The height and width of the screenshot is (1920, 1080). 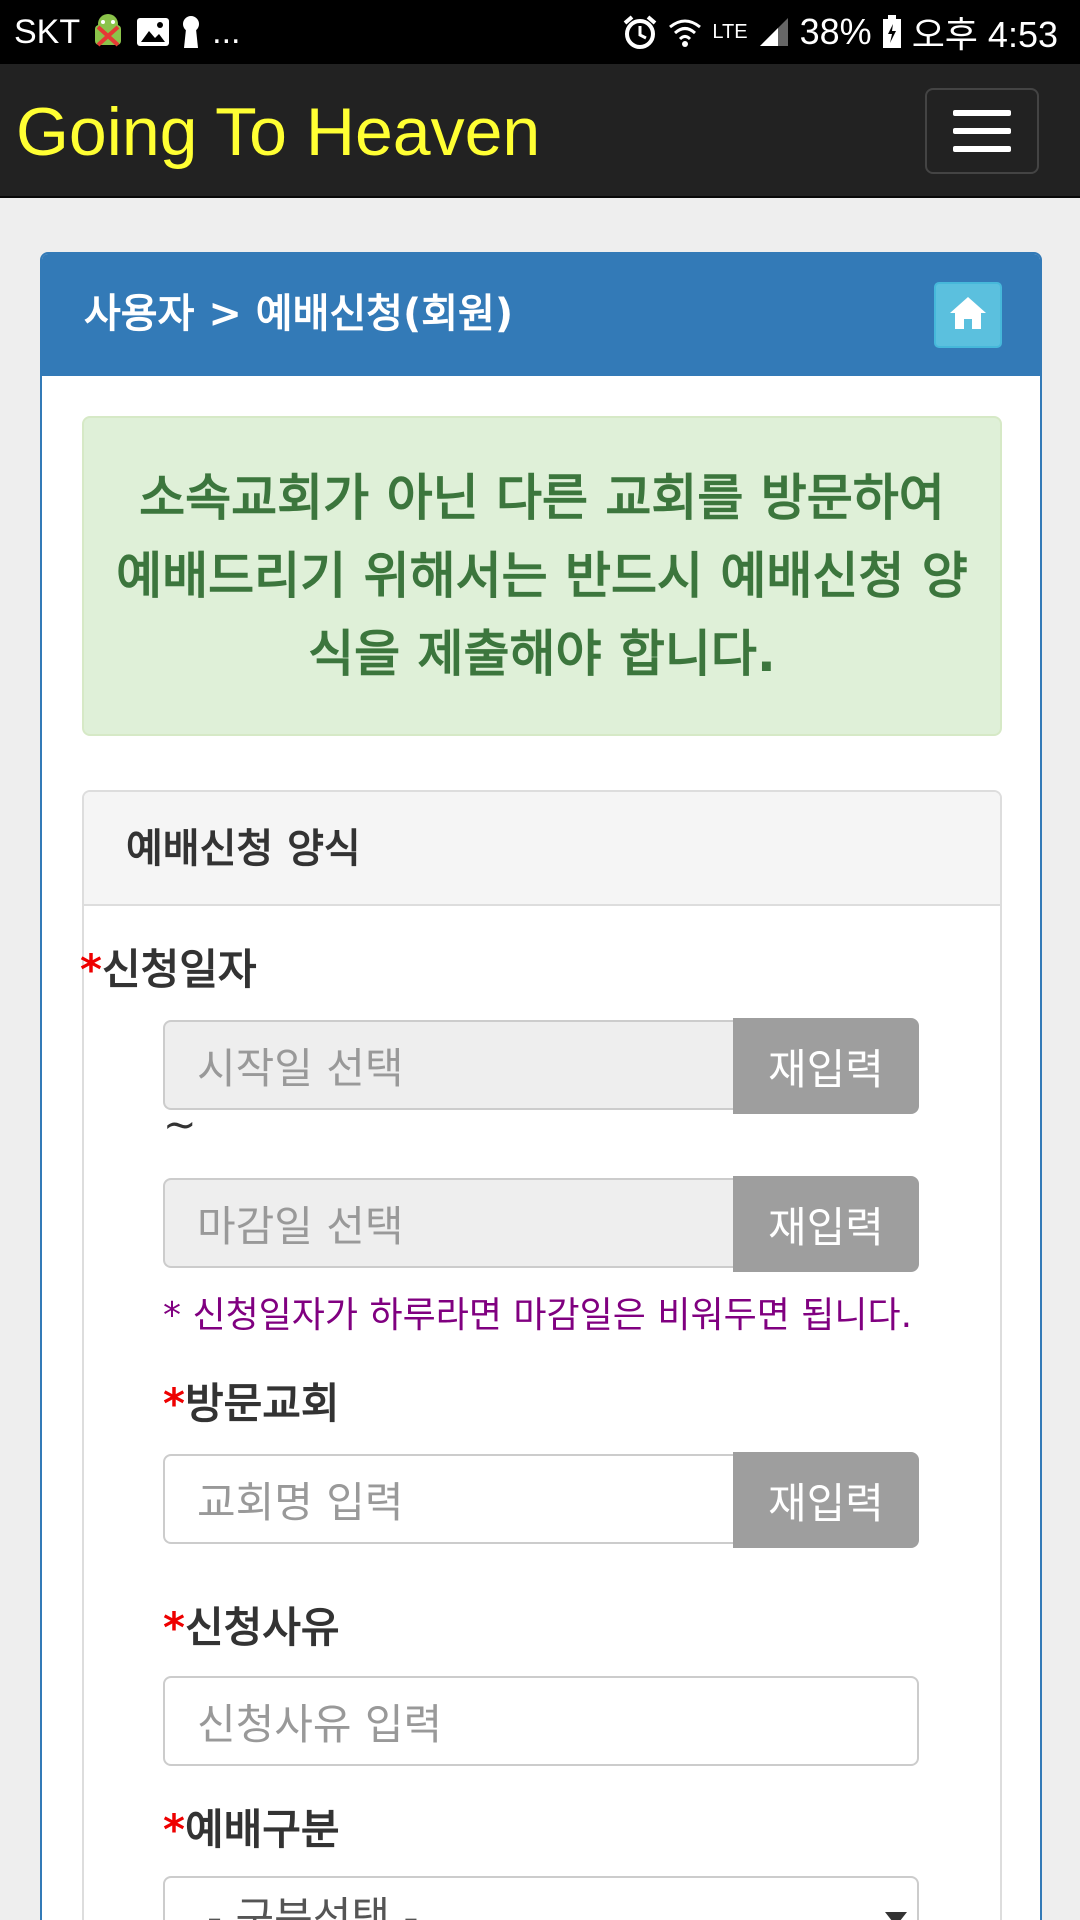 I want to click on end-date-reset-button: 재입력, so click(x=826, y=1224).